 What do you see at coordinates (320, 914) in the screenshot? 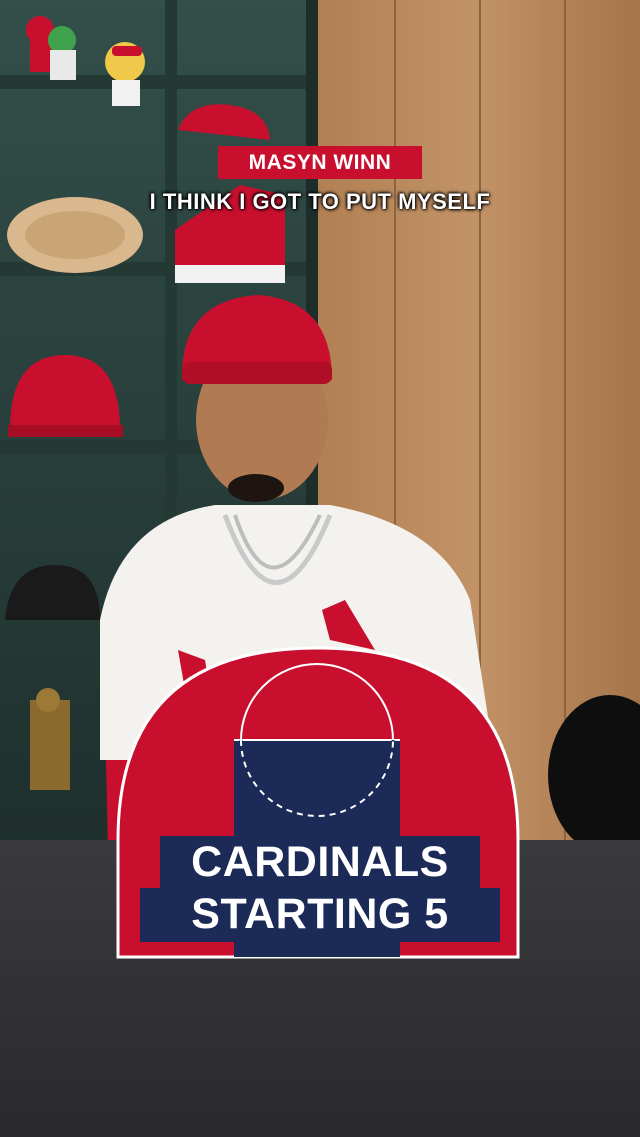
I see `graphic-title-line-2: STARTING 5` at bounding box center [320, 914].